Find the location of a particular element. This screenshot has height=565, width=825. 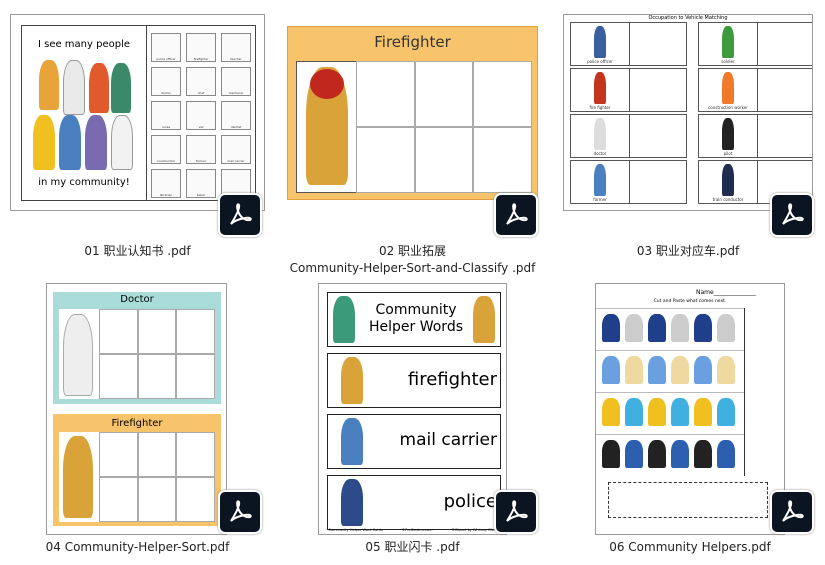

card-label: fire fighter is located at coordinates (600, 107).